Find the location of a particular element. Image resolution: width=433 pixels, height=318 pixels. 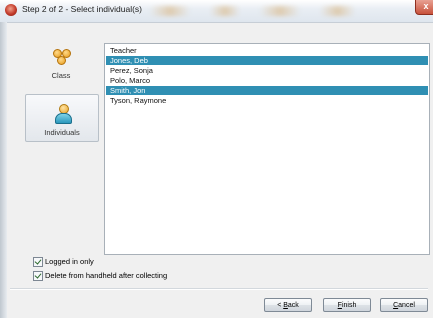

back-button: < Back is located at coordinates (288, 305).